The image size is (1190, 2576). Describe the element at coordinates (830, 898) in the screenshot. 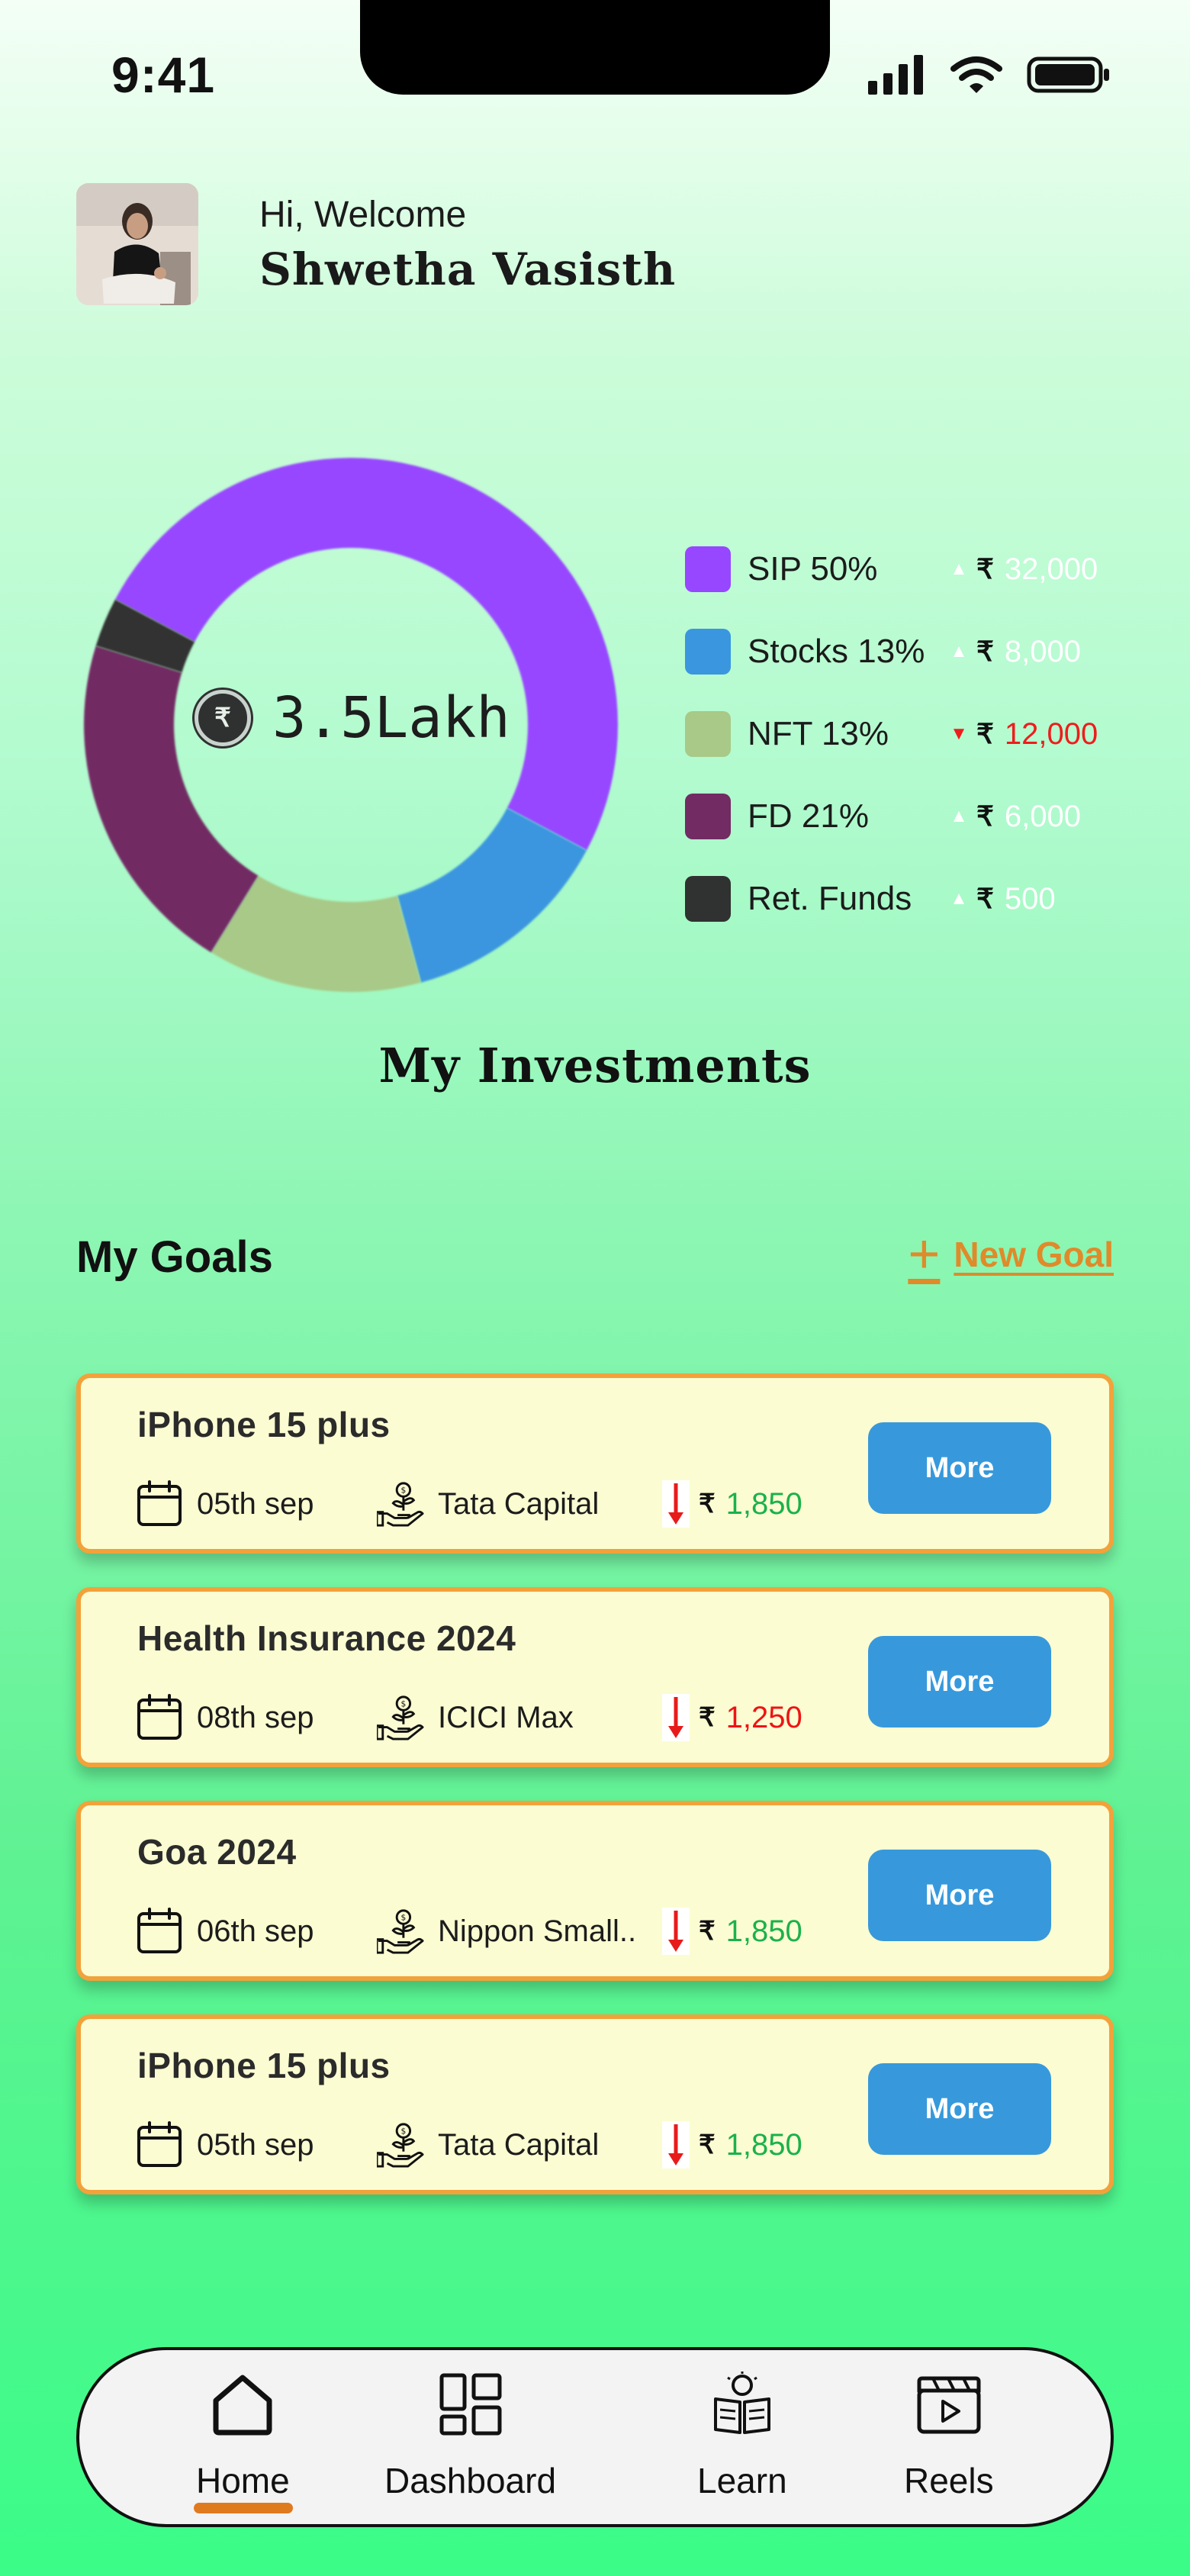

I see `legend-label: Ret. Funds` at that location.